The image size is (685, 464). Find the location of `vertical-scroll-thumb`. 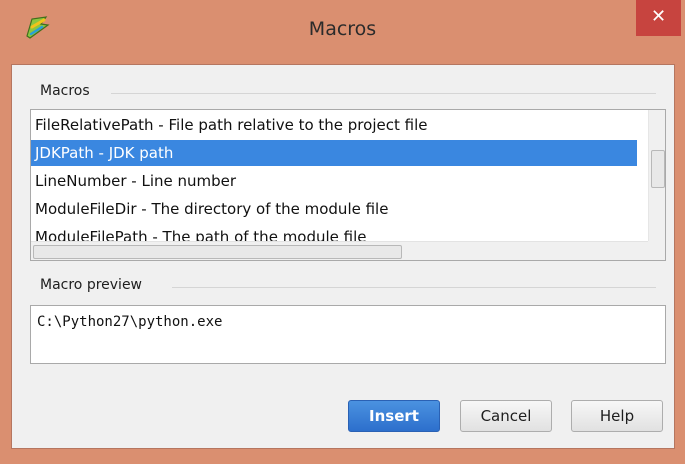

vertical-scroll-thumb is located at coordinates (658, 169).